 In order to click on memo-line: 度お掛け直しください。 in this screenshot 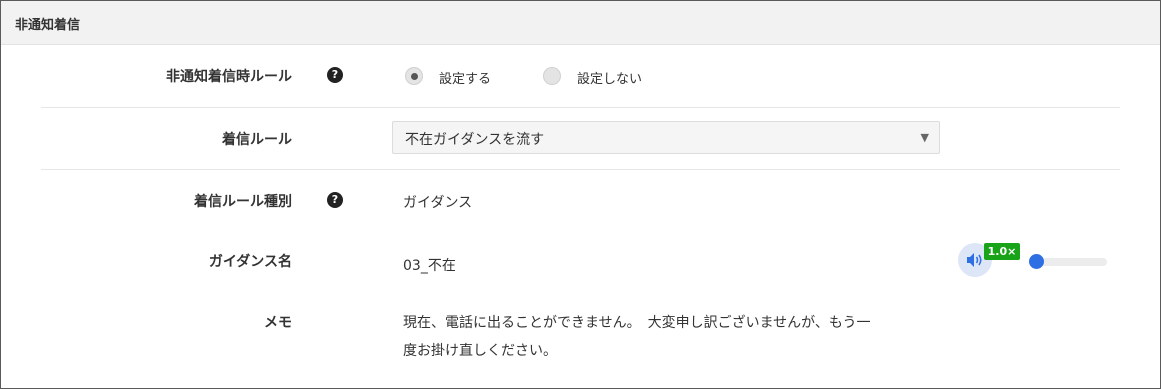, I will do `click(480, 351)`.